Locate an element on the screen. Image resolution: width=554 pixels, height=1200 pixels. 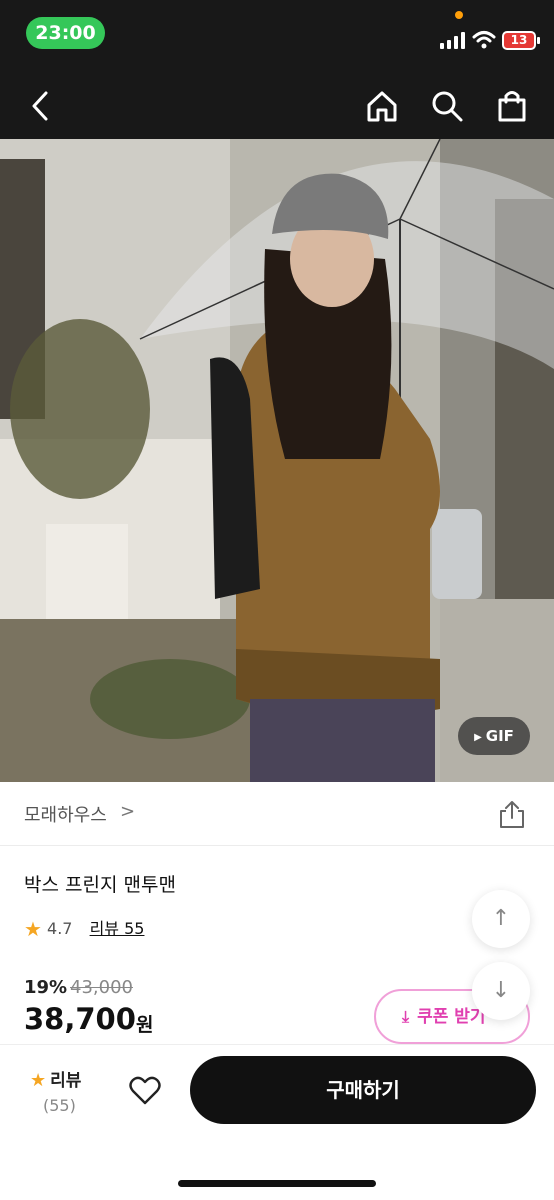
cart-button is located at coordinates (512, 106).